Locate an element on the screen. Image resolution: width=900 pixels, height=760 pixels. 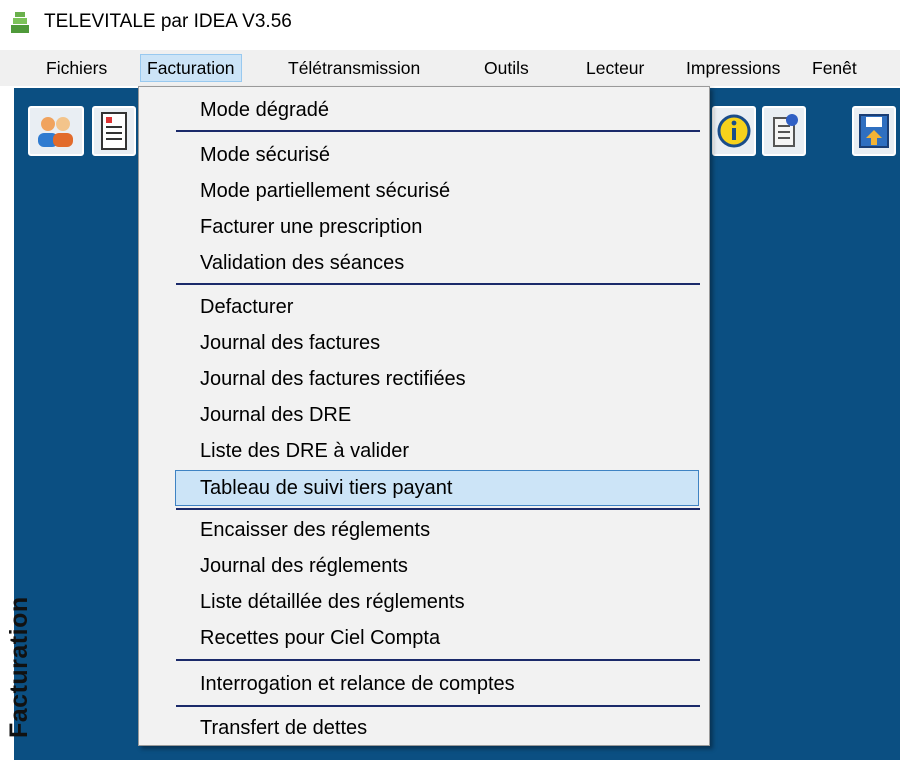
menu-item-encaisser-reglements: Encaisser des réglements is located at coordinates (315, 530).